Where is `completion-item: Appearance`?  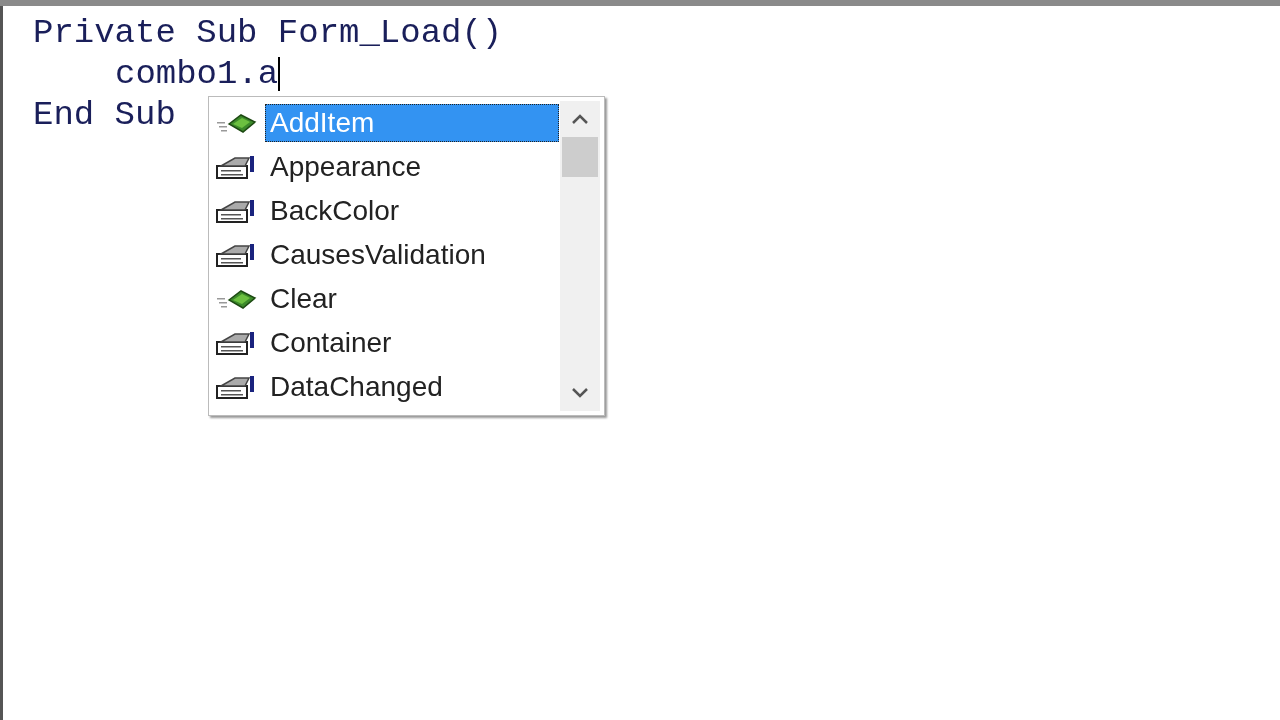 completion-item: Appearance is located at coordinates (345, 167).